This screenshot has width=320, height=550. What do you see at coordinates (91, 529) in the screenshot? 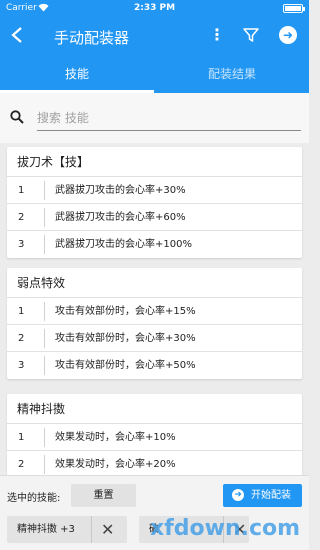
I see `chip-divider` at bounding box center [91, 529].